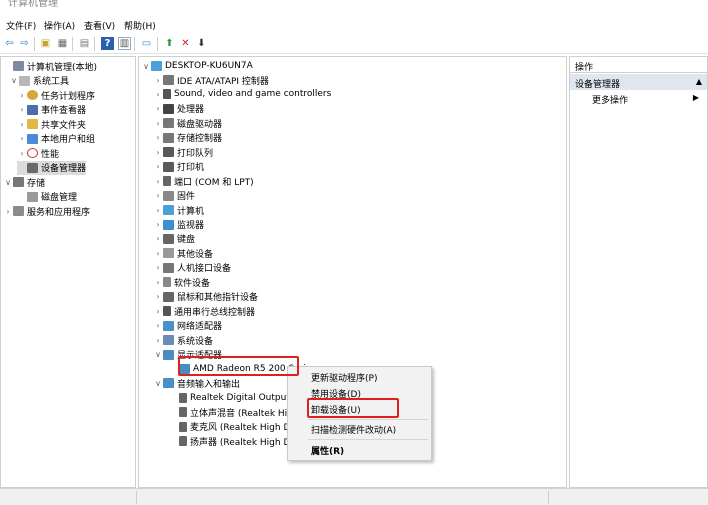  What do you see at coordinates (178, 210) in the screenshot?
I see `device-category: › 计算机` at bounding box center [178, 210].